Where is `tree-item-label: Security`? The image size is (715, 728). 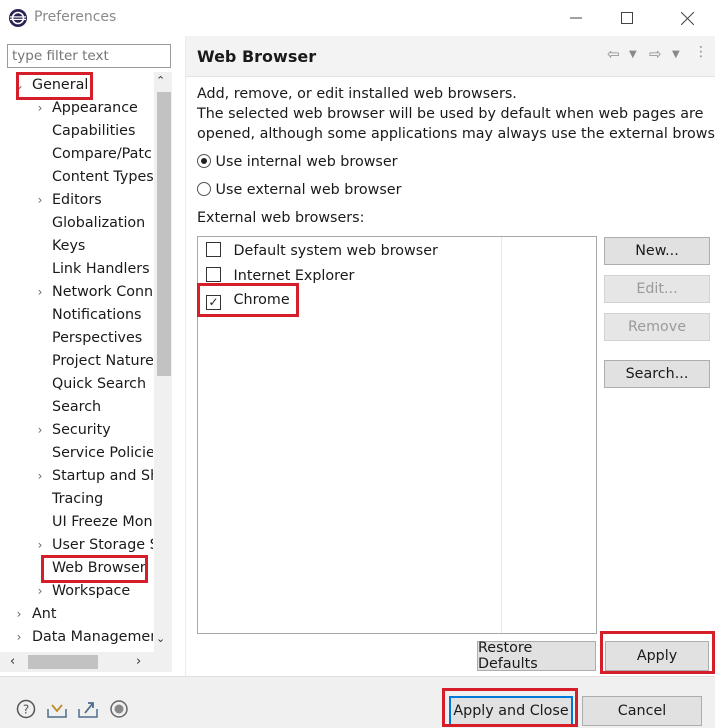 tree-item-label: Security is located at coordinates (81, 430).